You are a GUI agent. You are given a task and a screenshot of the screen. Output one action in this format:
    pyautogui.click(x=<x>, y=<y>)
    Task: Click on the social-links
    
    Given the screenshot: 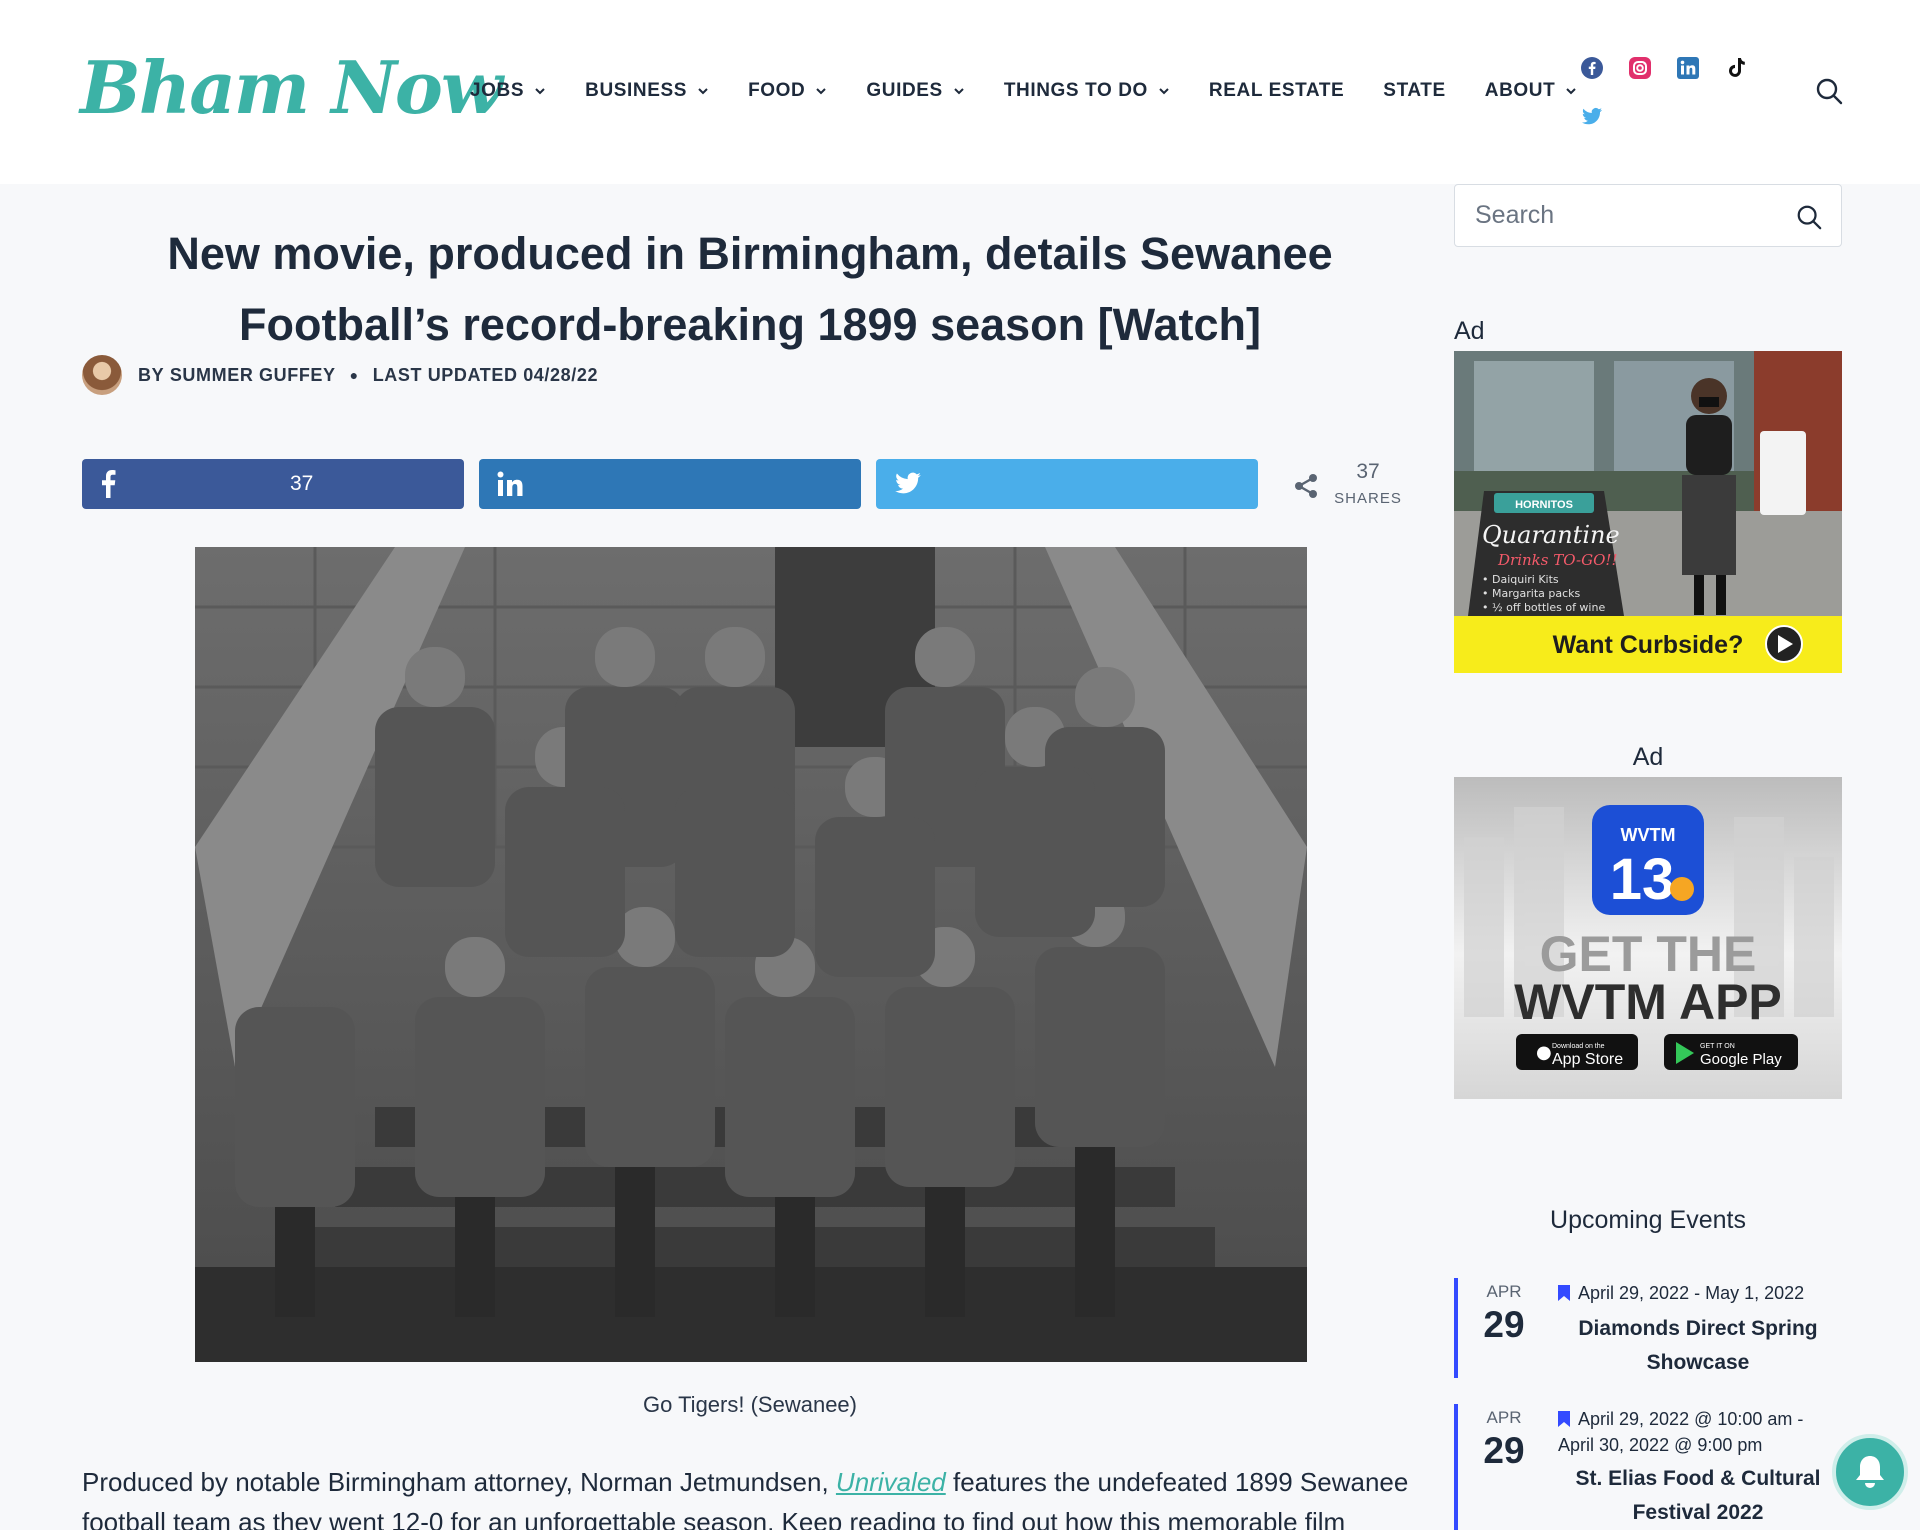 What is the action you would take?
    pyautogui.click(x=1668, y=94)
    